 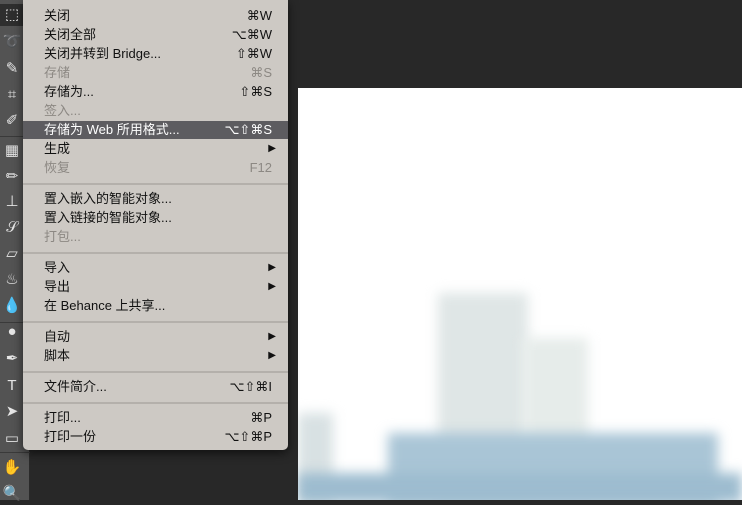 What do you see at coordinates (12, 280) in the screenshot?
I see `paint-bucket-icon: ♨` at bounding box center [12, 280].